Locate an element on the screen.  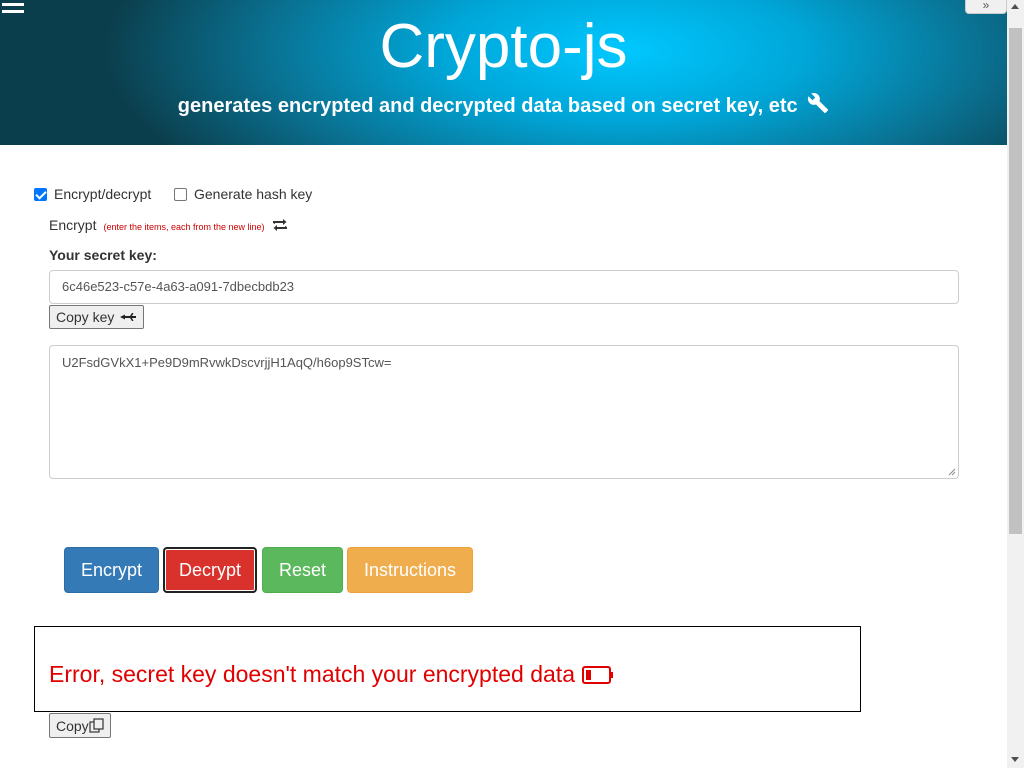
scroll-down-icon is located at coordinates (1015, 759).